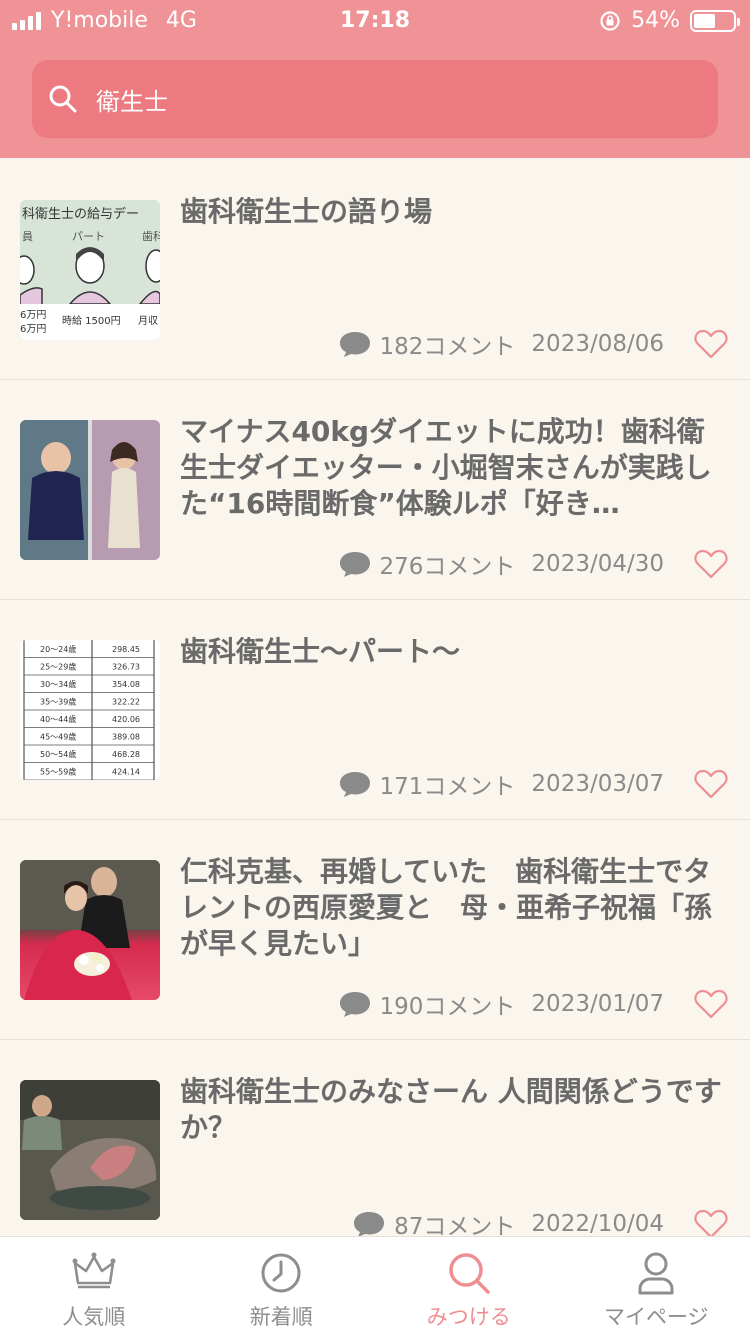 Image resolution: width=750 pixels, height=1334 pixels. Describe the element at coordinates (715, 20) in the screenshot. I see `battery-icon` at that location.